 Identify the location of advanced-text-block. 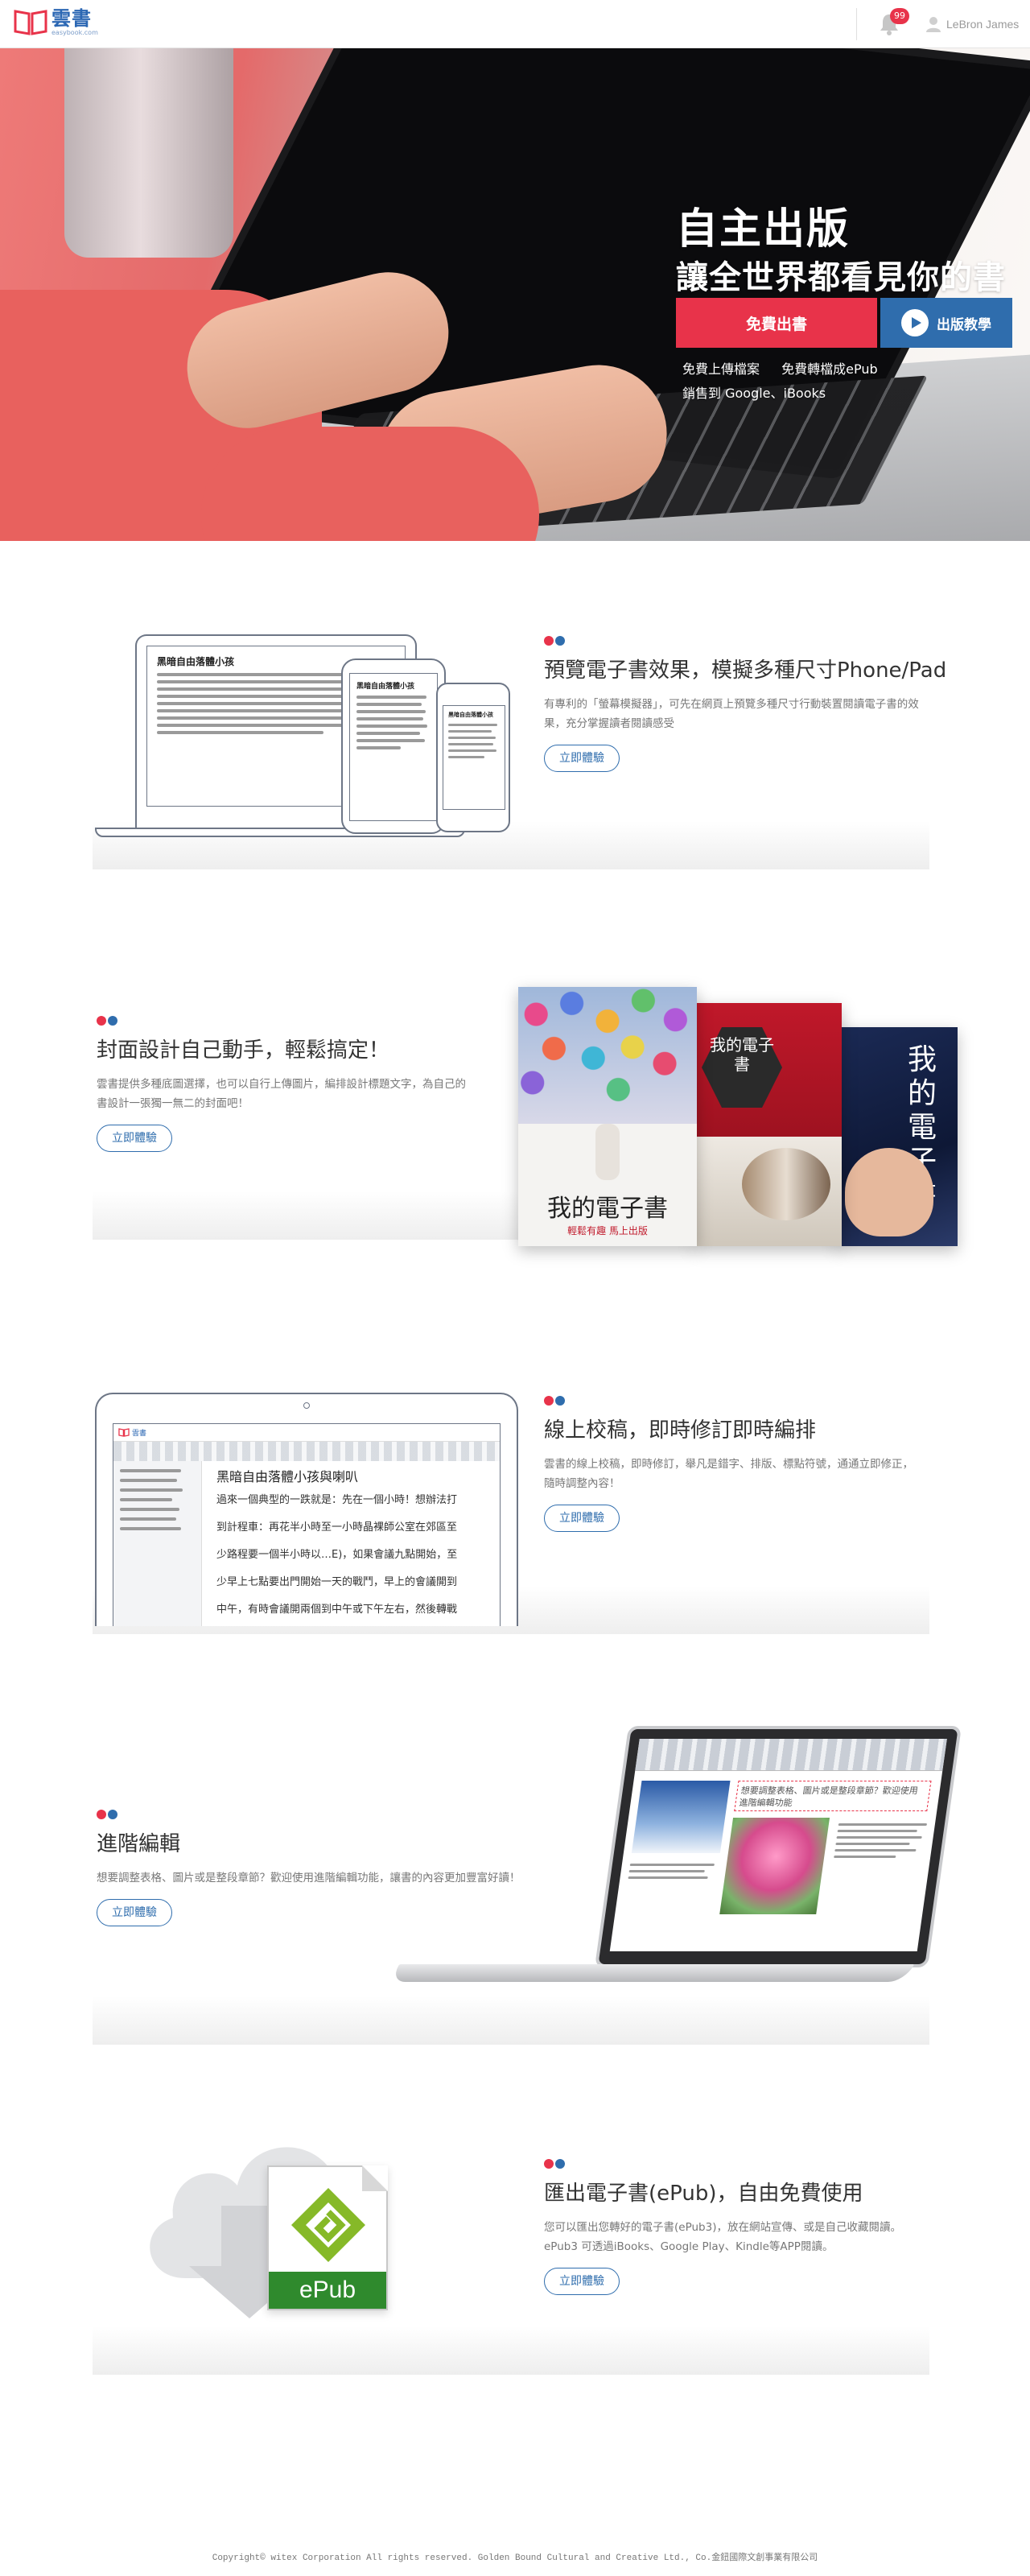
(880, 1840).